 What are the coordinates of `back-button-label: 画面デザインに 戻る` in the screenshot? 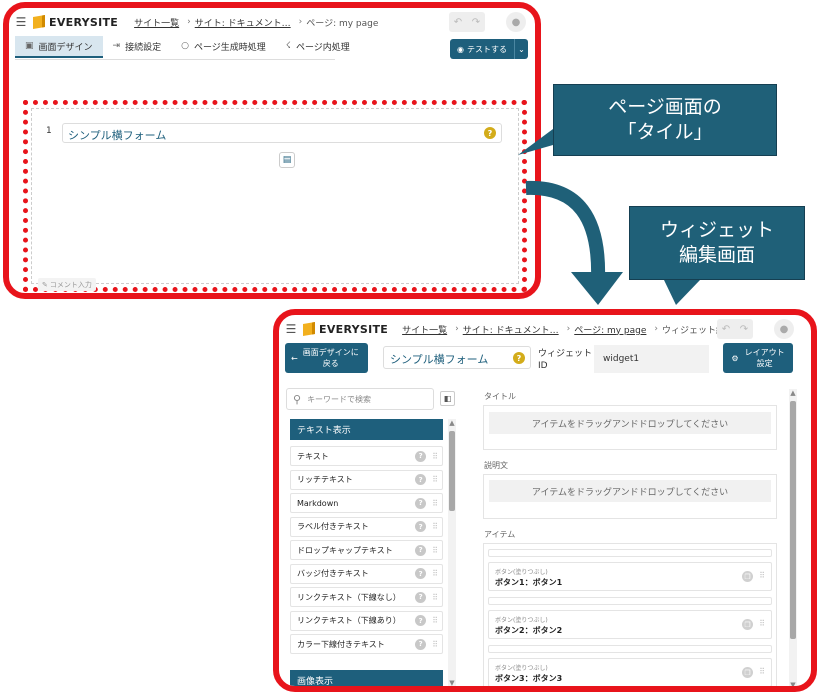 It's located at (331, 358).